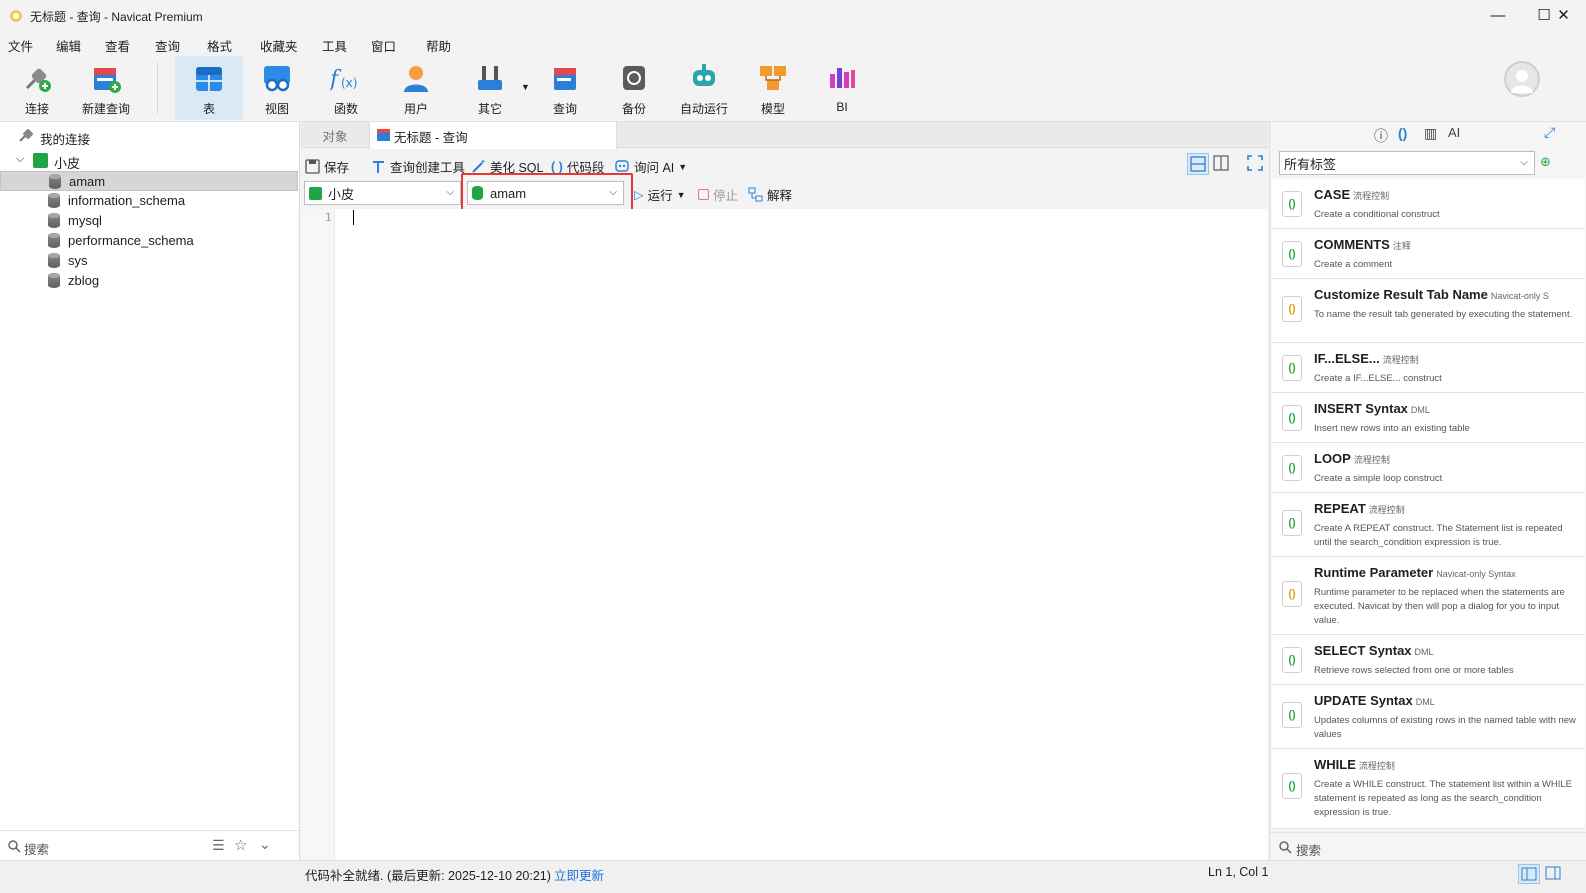 The width and height of the screenshot is (1586, 893). What do you see at coordinates (1428, 846) in the screenshot?
I see `snippet-search-bar: 搜索` at bounding box center [1428, 846].